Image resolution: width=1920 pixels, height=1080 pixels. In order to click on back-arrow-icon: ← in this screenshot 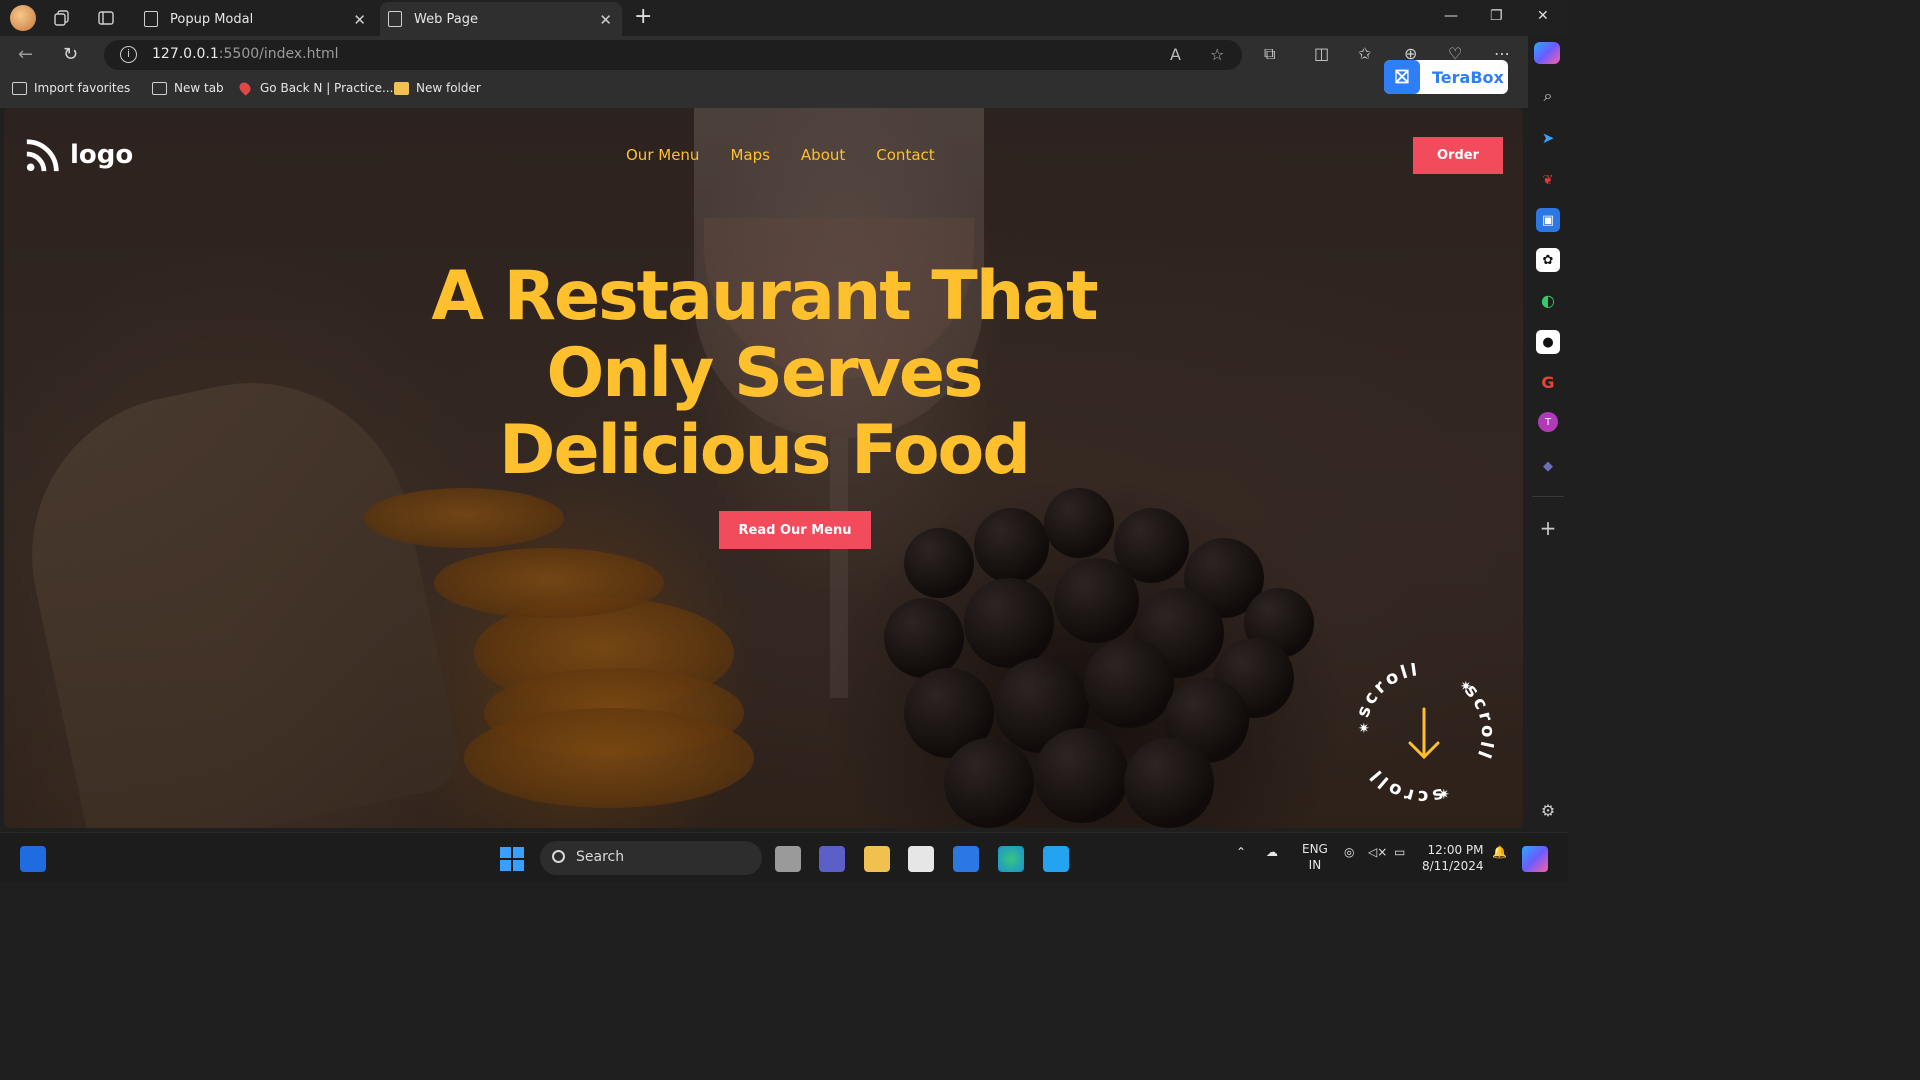, I will do `click(25, 54)`.